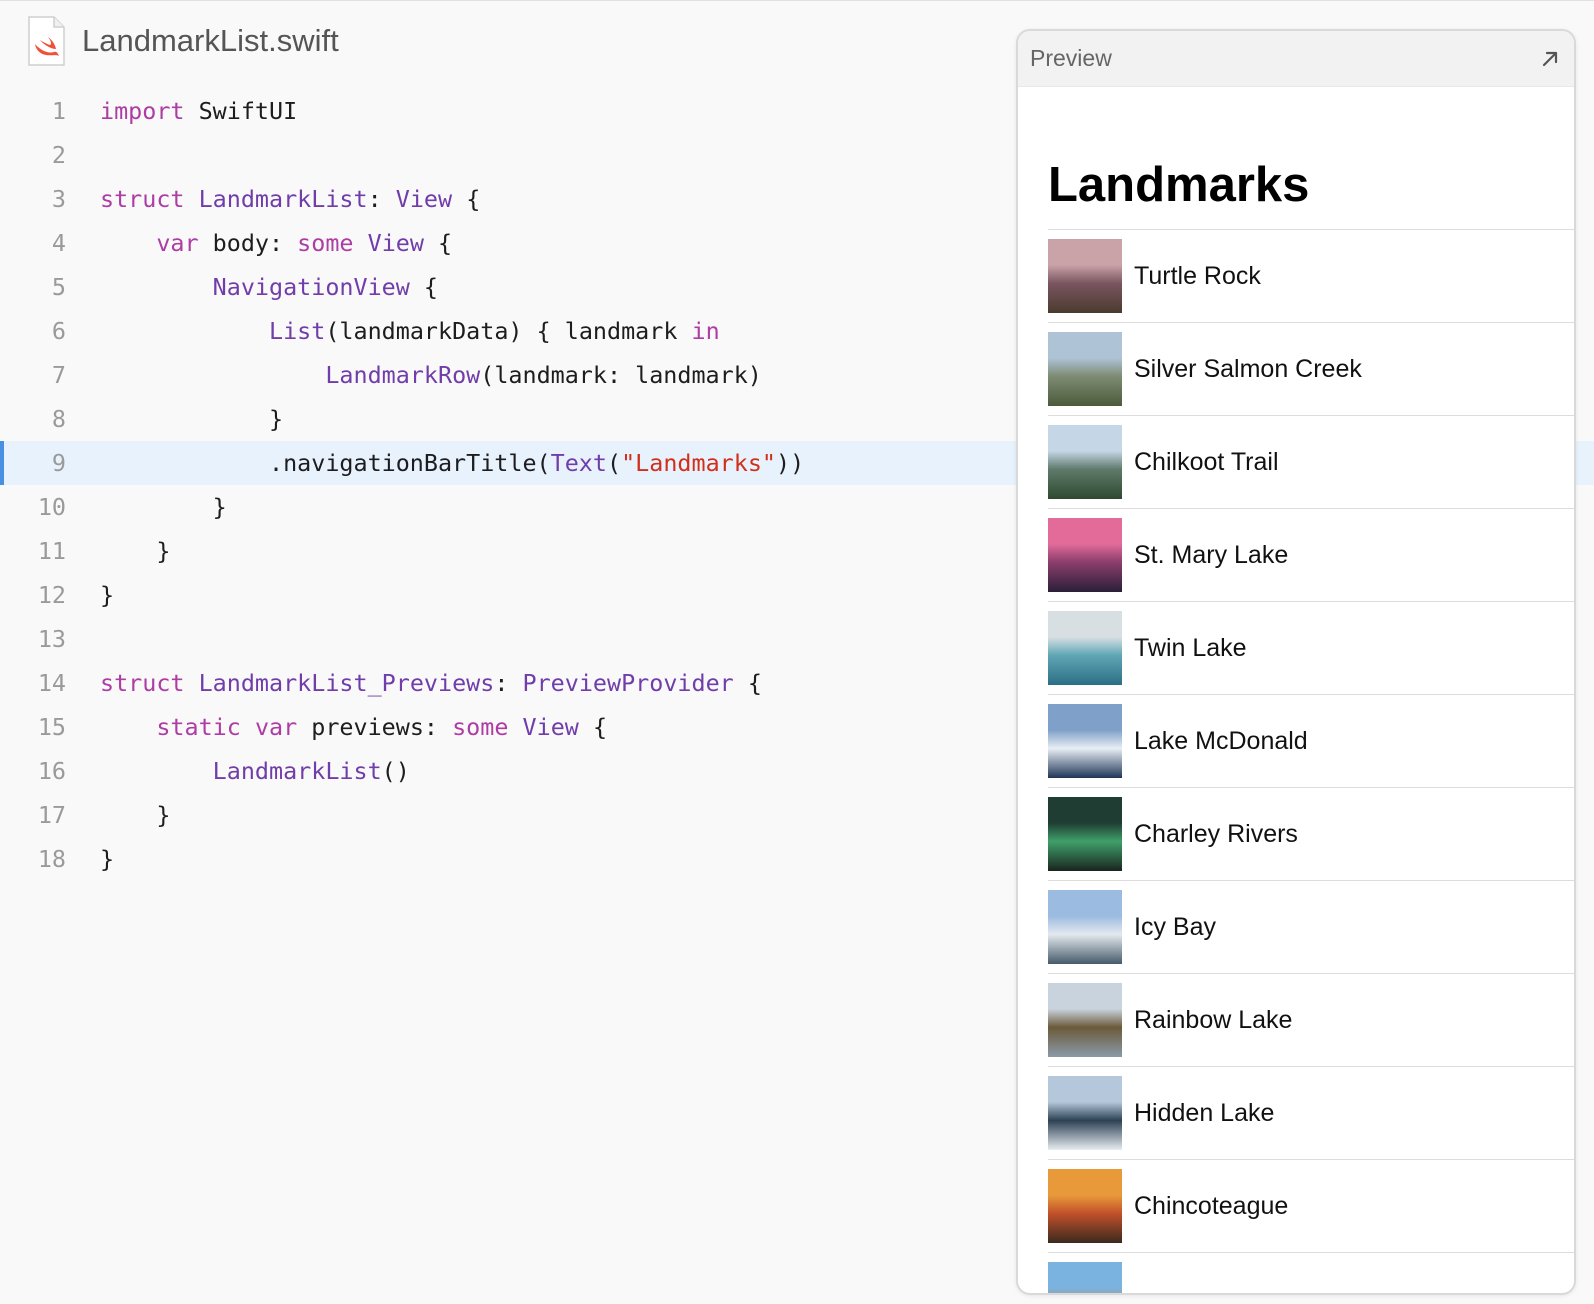 This screenshot has width=1594, height=1304. I want to click on code-line: 5 NavigationView {, so click(508, 287).